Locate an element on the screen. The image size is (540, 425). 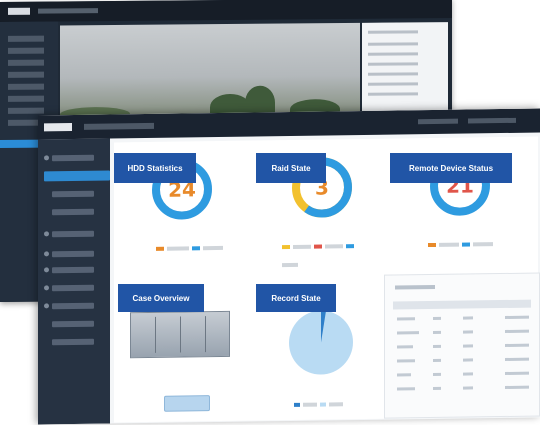
table-header is located at coordinates (462, 304).